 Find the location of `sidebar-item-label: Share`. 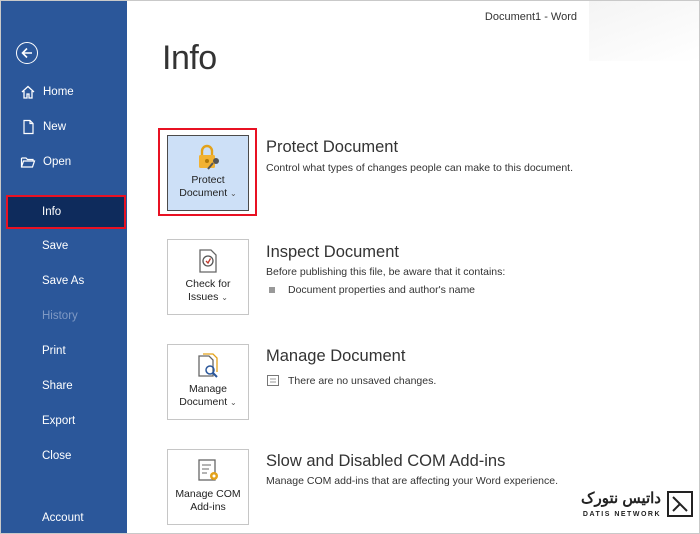

sidebar-item-label: Share is located at coordinates (57, 386).